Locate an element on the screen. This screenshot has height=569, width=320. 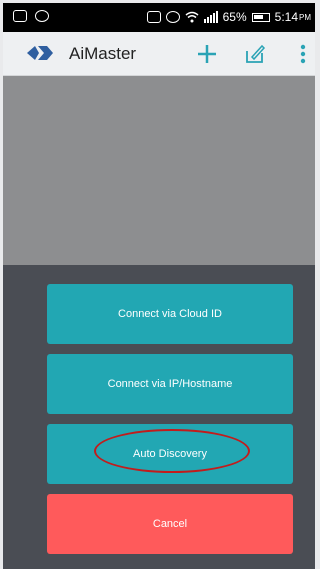
more-vert-icon is located at coordinates (303, 54).